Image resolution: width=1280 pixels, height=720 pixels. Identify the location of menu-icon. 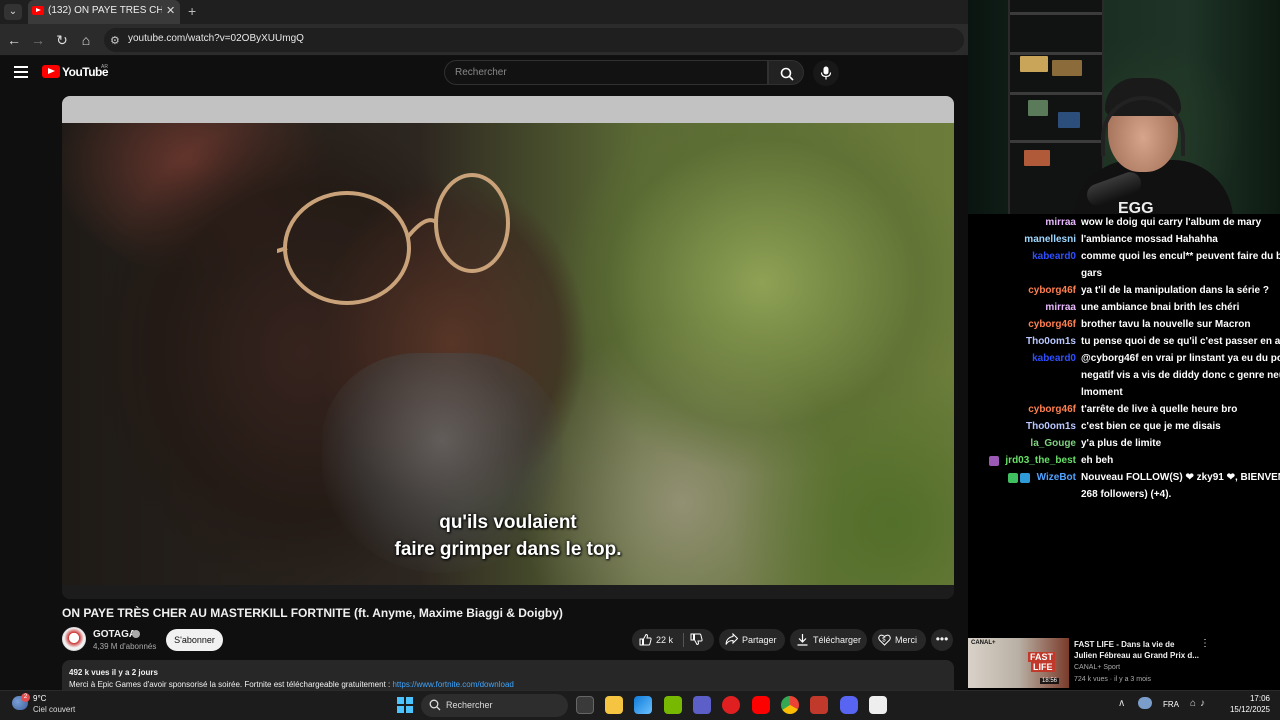
(21, 72).